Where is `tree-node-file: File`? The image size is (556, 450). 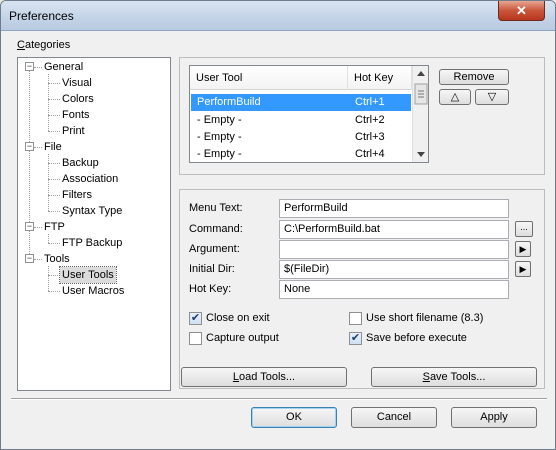
tree-node-file: File is located at coordinates (53, 147).